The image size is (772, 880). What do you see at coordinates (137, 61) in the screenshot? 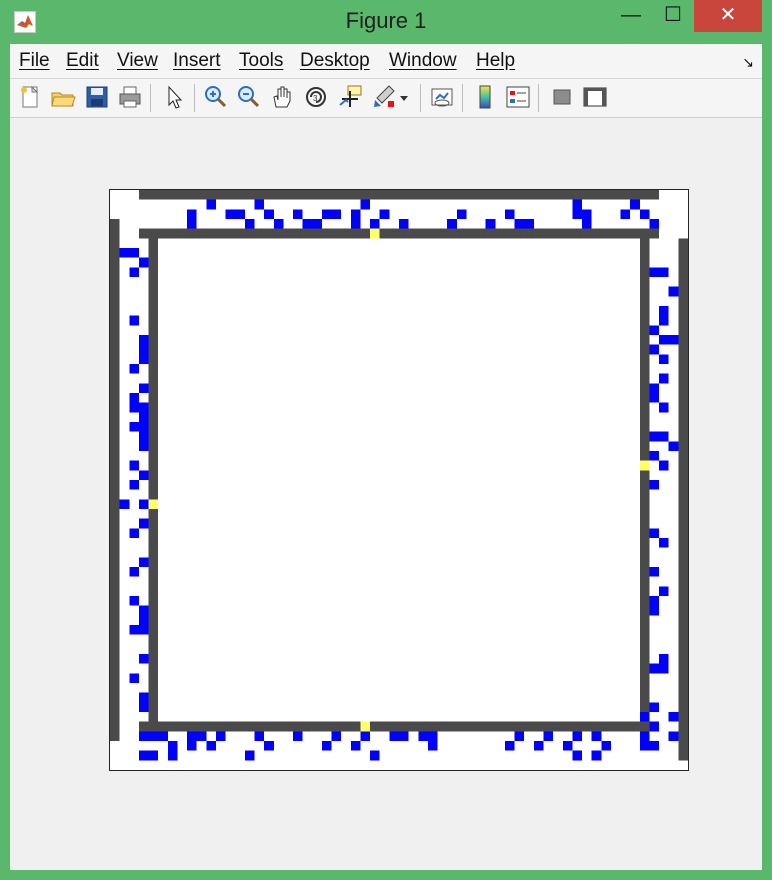
I see `menu-view: View` at bounding box center [137, 61].